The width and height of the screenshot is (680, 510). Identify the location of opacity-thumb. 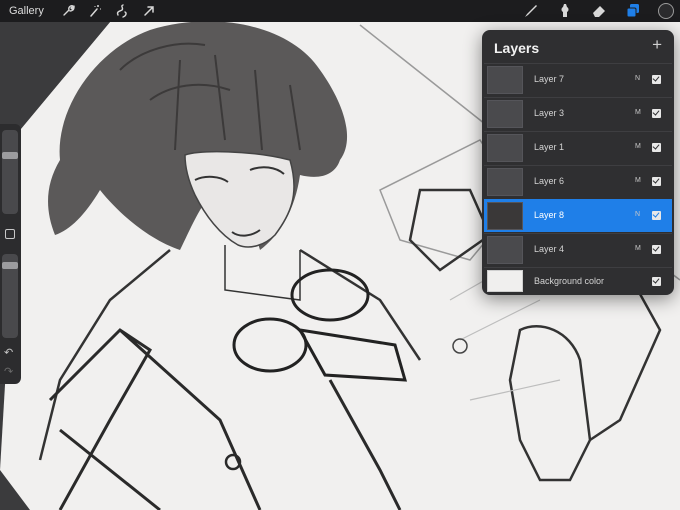
(10, 265).